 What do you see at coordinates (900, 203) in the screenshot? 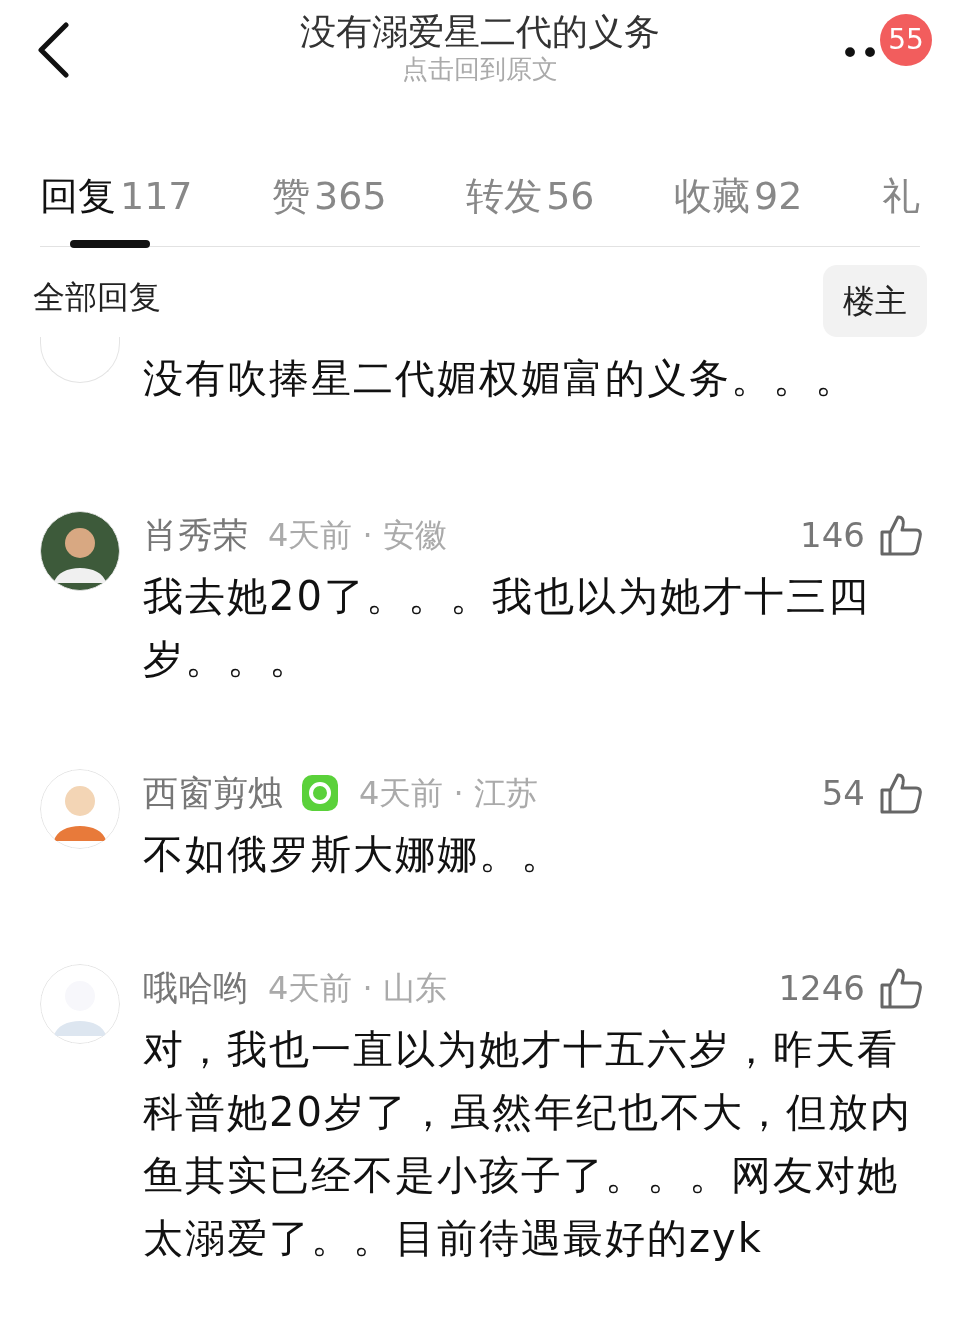
I see `tab: 礼` at bounding box center [900, 203].